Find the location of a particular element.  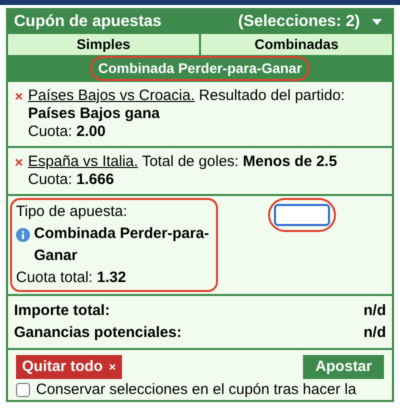

remove-all-button: Quitar todo × is located at coordinates (69, 367).